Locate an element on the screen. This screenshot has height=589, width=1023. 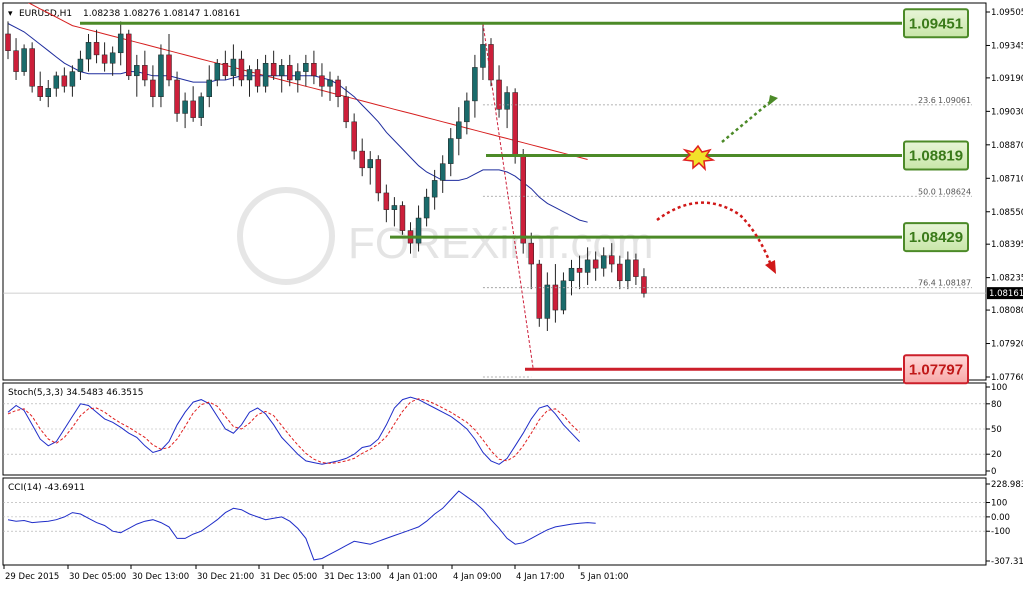
dropdown-triangle-icon: ▾ is located at coordinates (10, 14).